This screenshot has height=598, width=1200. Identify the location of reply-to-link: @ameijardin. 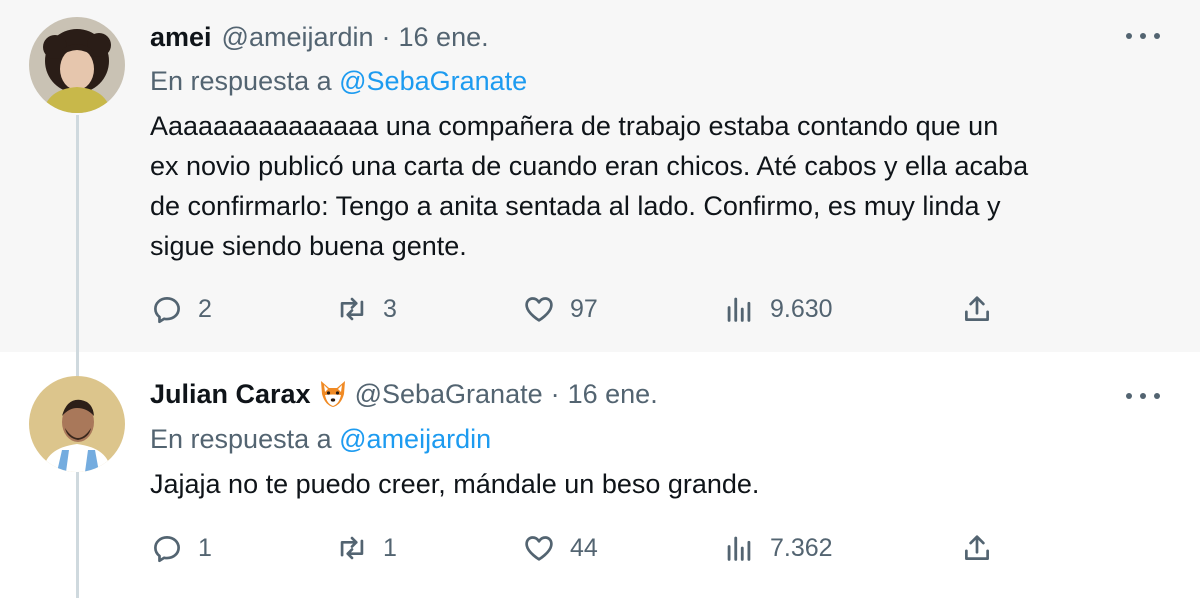
(415, 439).